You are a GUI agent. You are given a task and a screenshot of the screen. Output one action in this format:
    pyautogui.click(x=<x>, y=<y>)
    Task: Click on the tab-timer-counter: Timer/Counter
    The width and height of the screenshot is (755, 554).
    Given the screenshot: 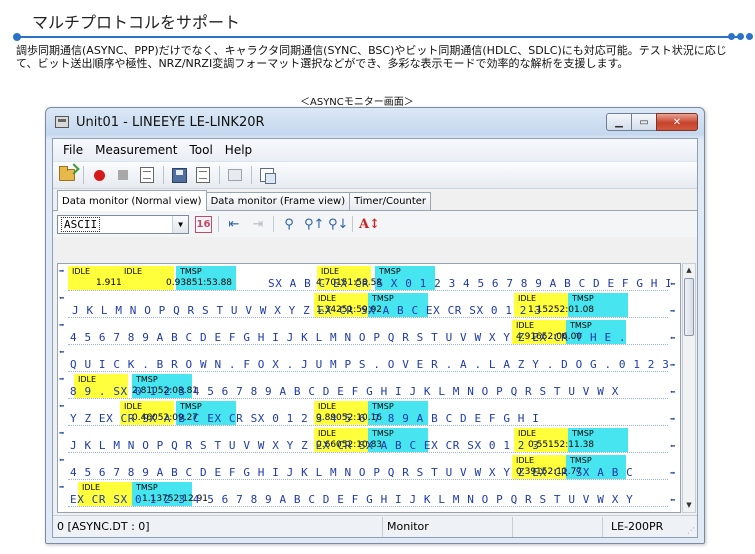 What is the action you would take?
    pyautogui.click(x=390, y=201)
    